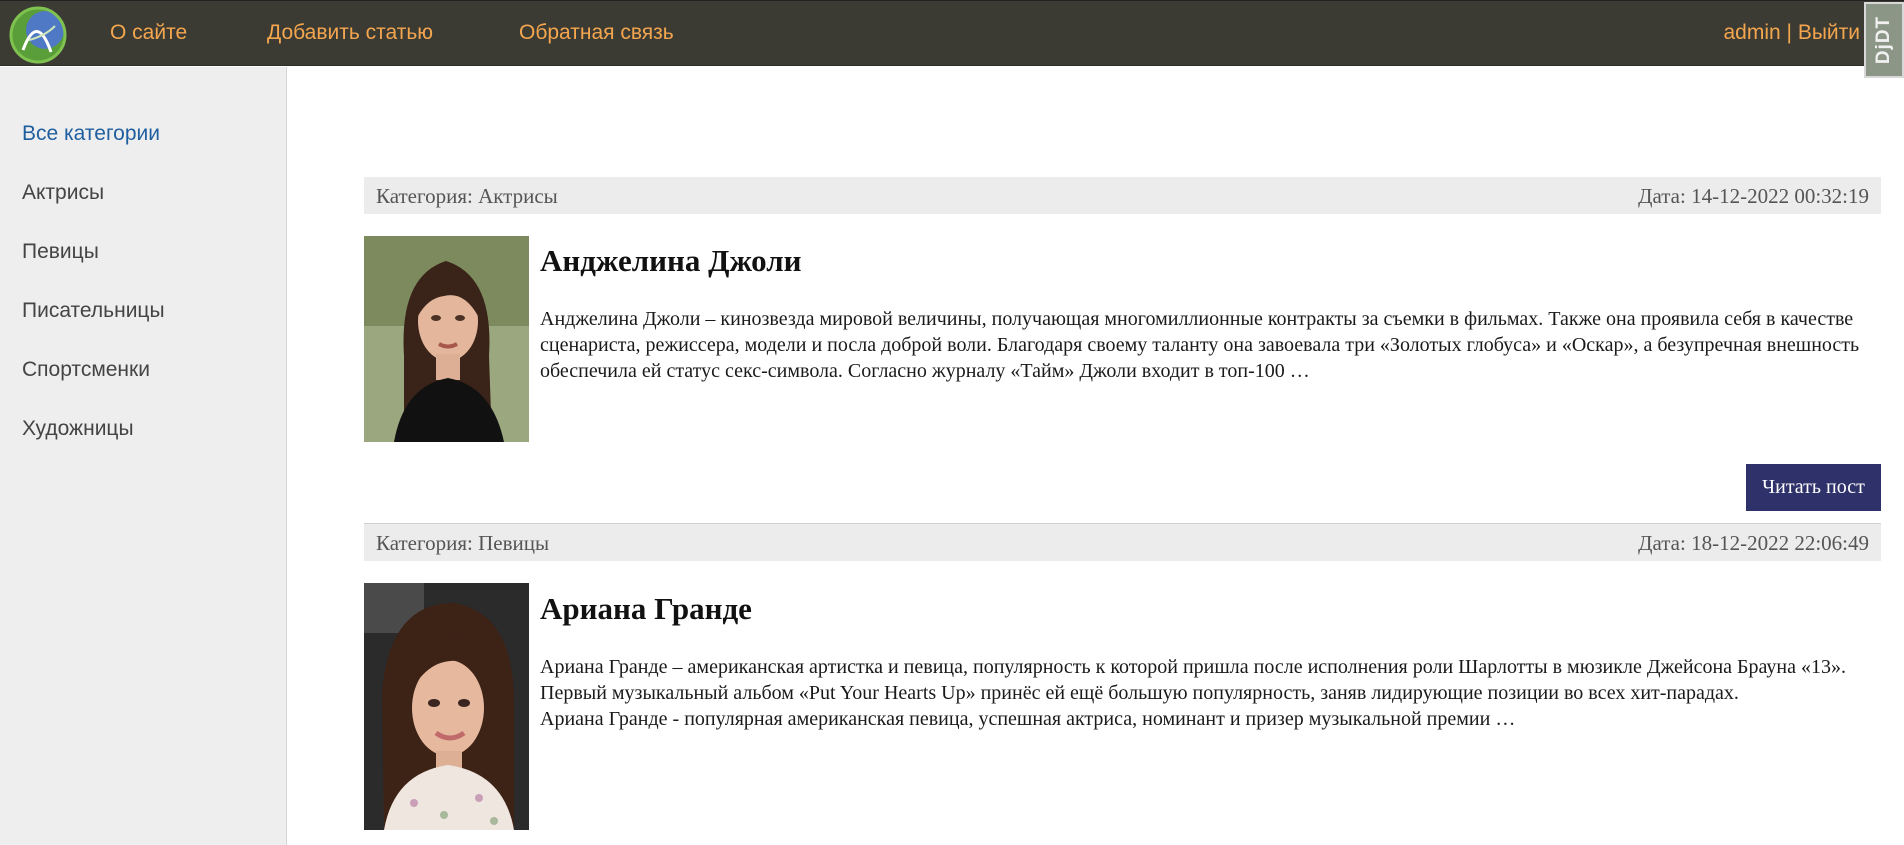  What do you see at coordinates (596, 33) in the screenshot?
I see `nav-feedback-link: Обратная связь` at bounding box center [596, 33].